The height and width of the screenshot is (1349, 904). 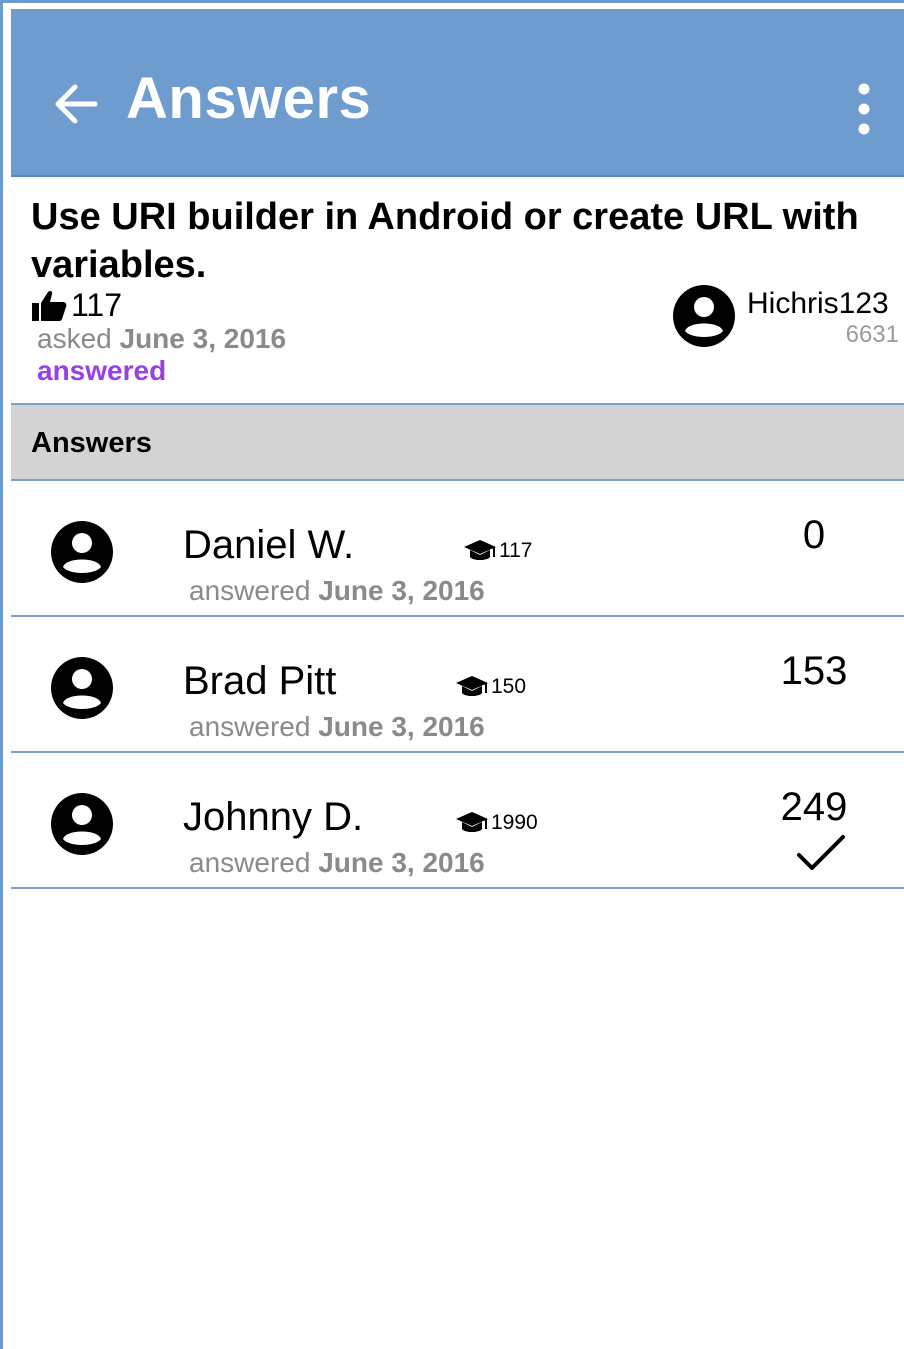 What do you see at coordinates (864, 109) in the screenshot?
I see `more-vertical-icon` at bounding box center [864, 109].